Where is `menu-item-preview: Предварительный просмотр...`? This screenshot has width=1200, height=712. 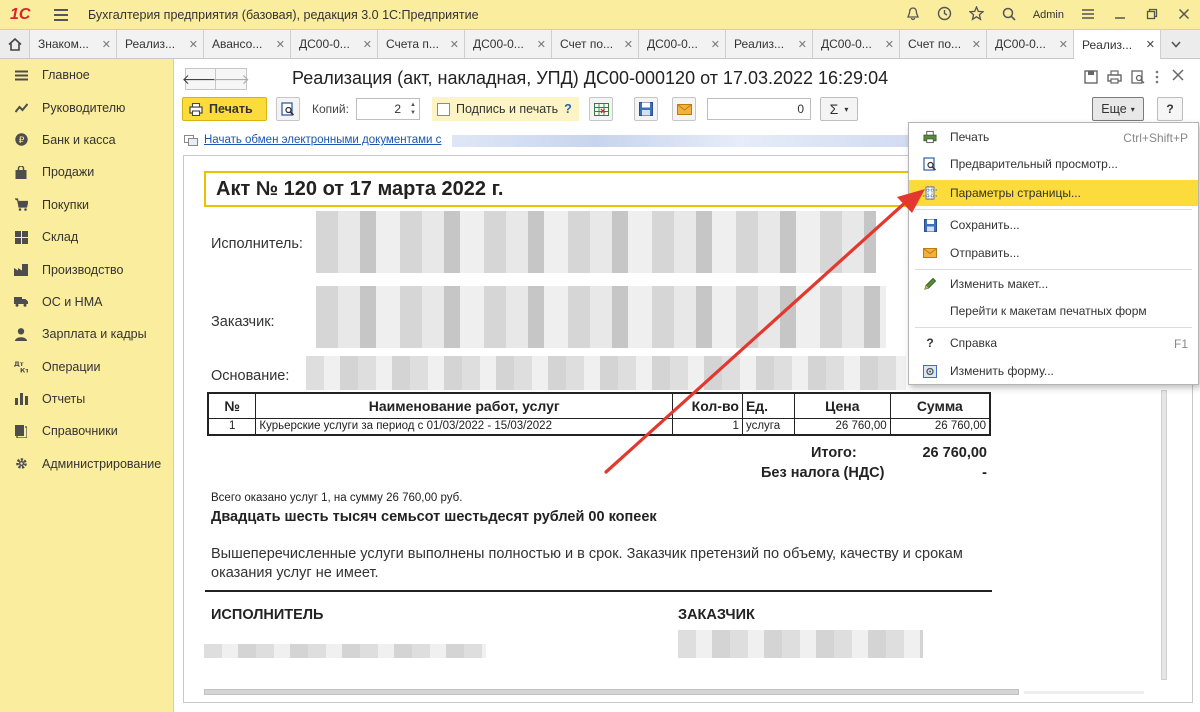
menu-item-preview: Предварительный просмотр... is located at coordinates (1053, 164).